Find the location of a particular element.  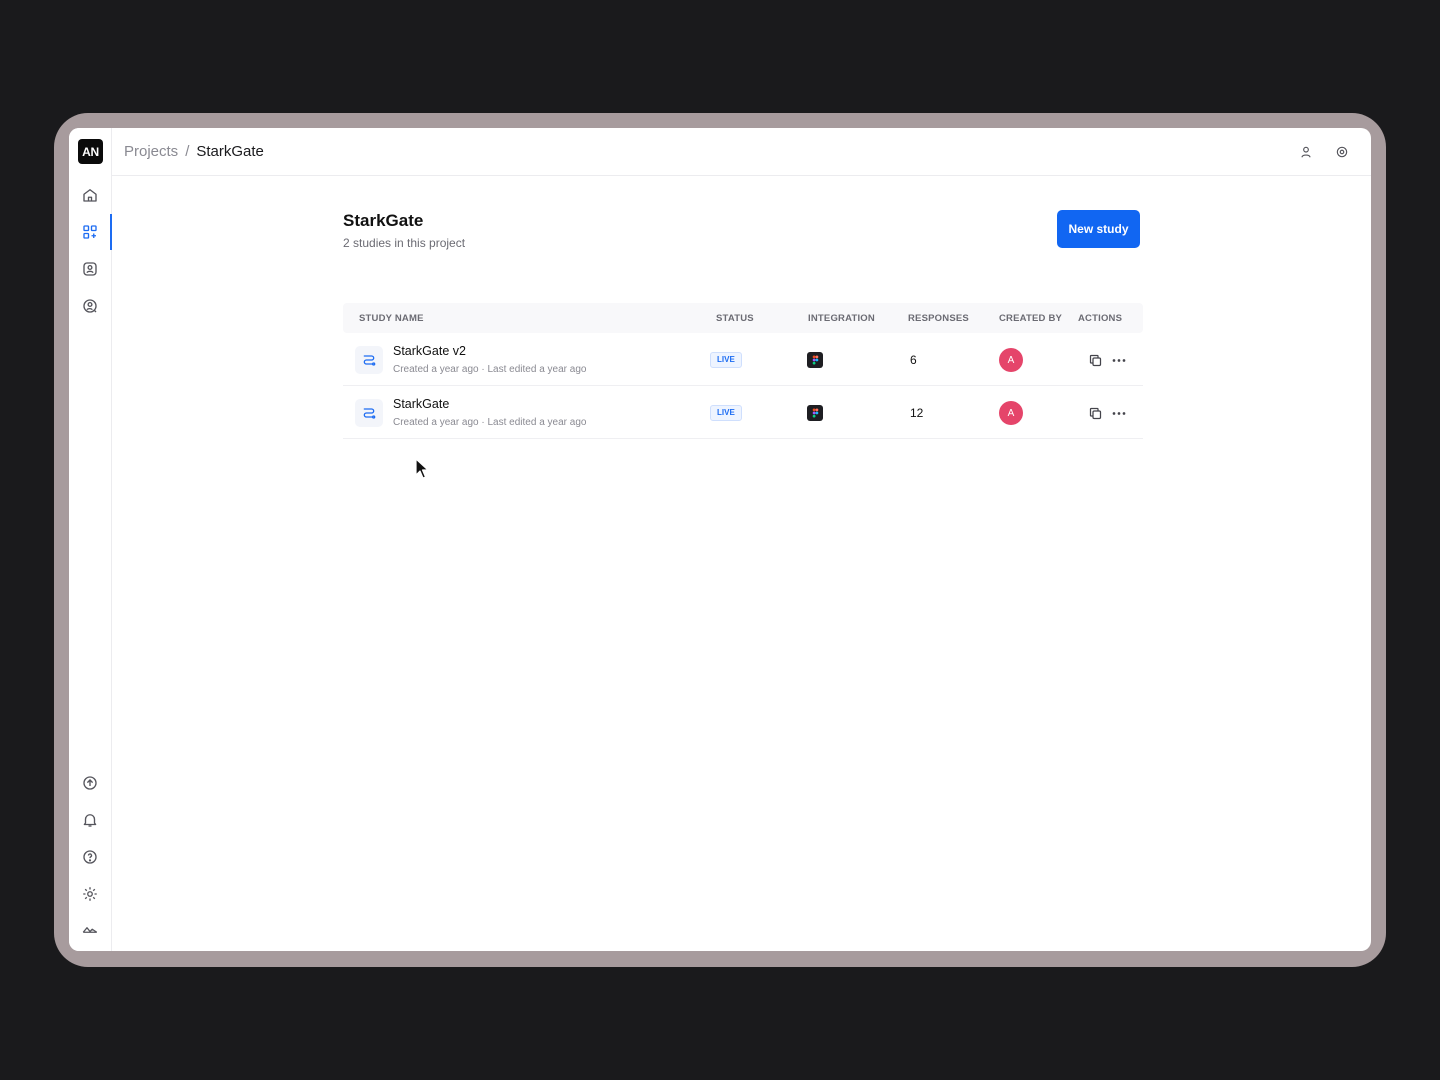

mouse-cursor-icon is located at coordinates (422, 468).